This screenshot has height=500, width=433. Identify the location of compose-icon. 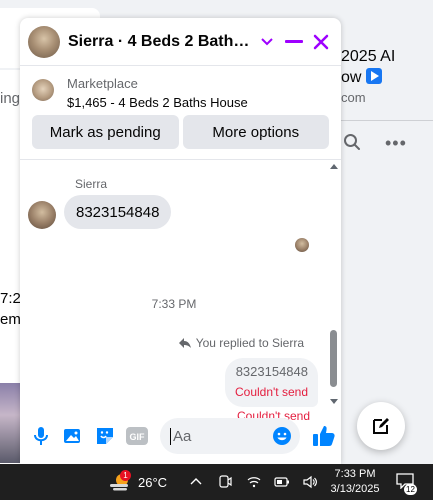
(381, 426).